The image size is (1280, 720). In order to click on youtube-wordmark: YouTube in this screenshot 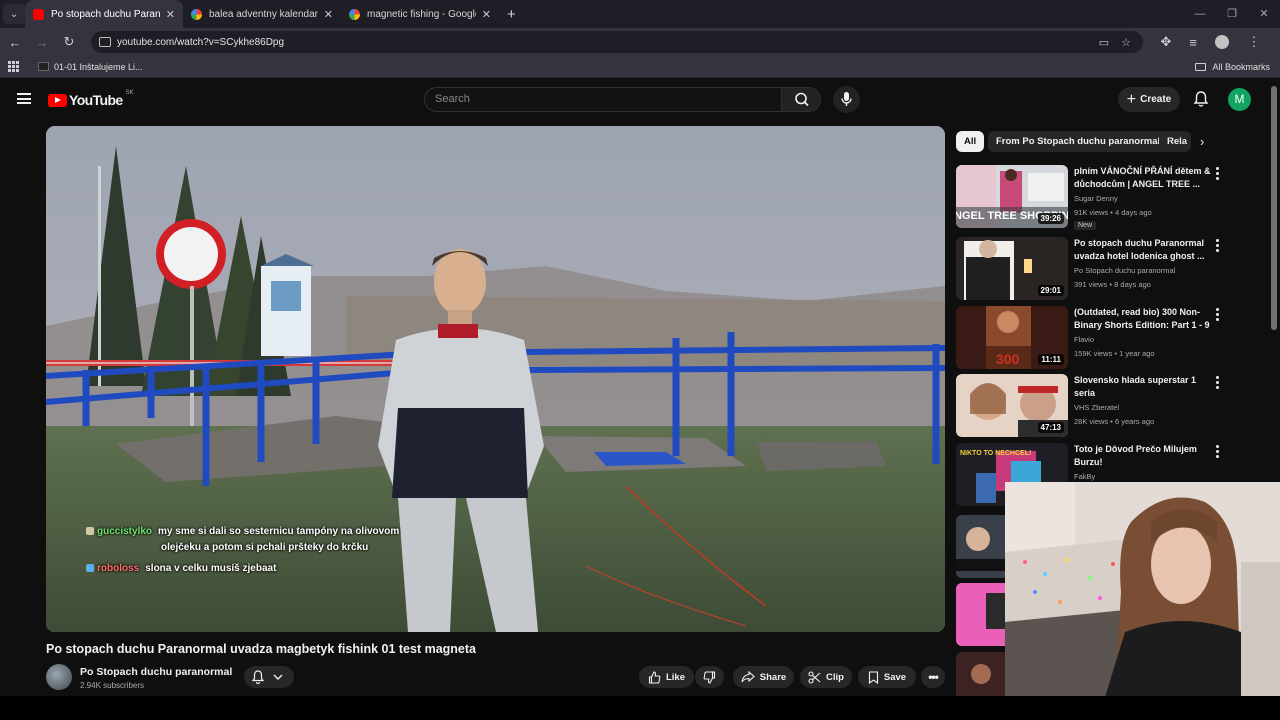, I will do `click(96, 100)`.